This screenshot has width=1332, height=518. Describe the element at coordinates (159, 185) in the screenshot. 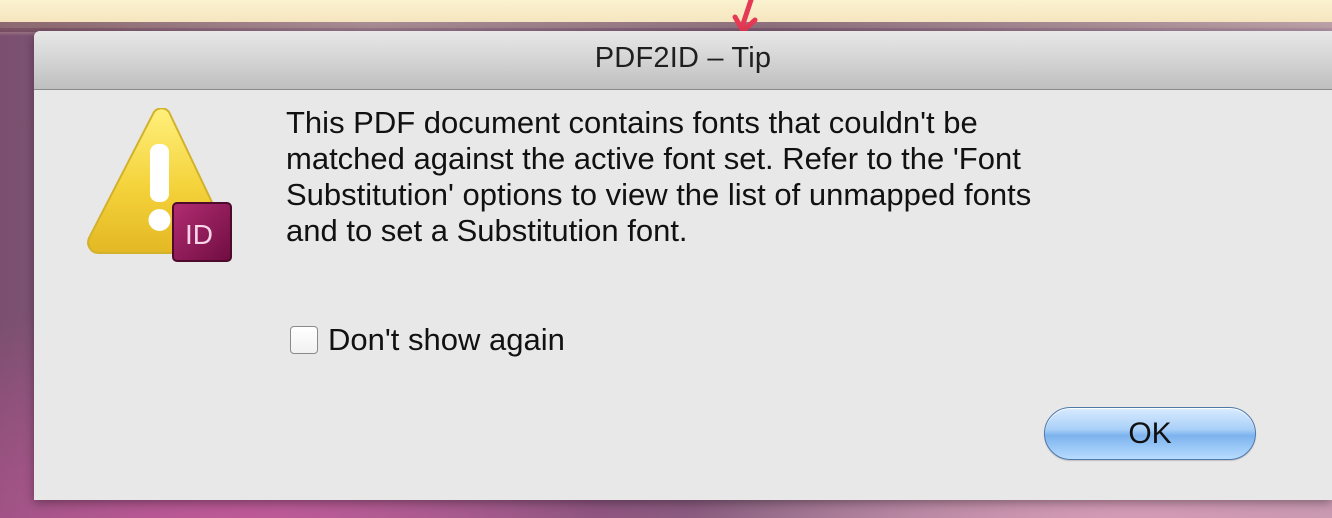

I see `warning-indesign-icon: ID` at that location.